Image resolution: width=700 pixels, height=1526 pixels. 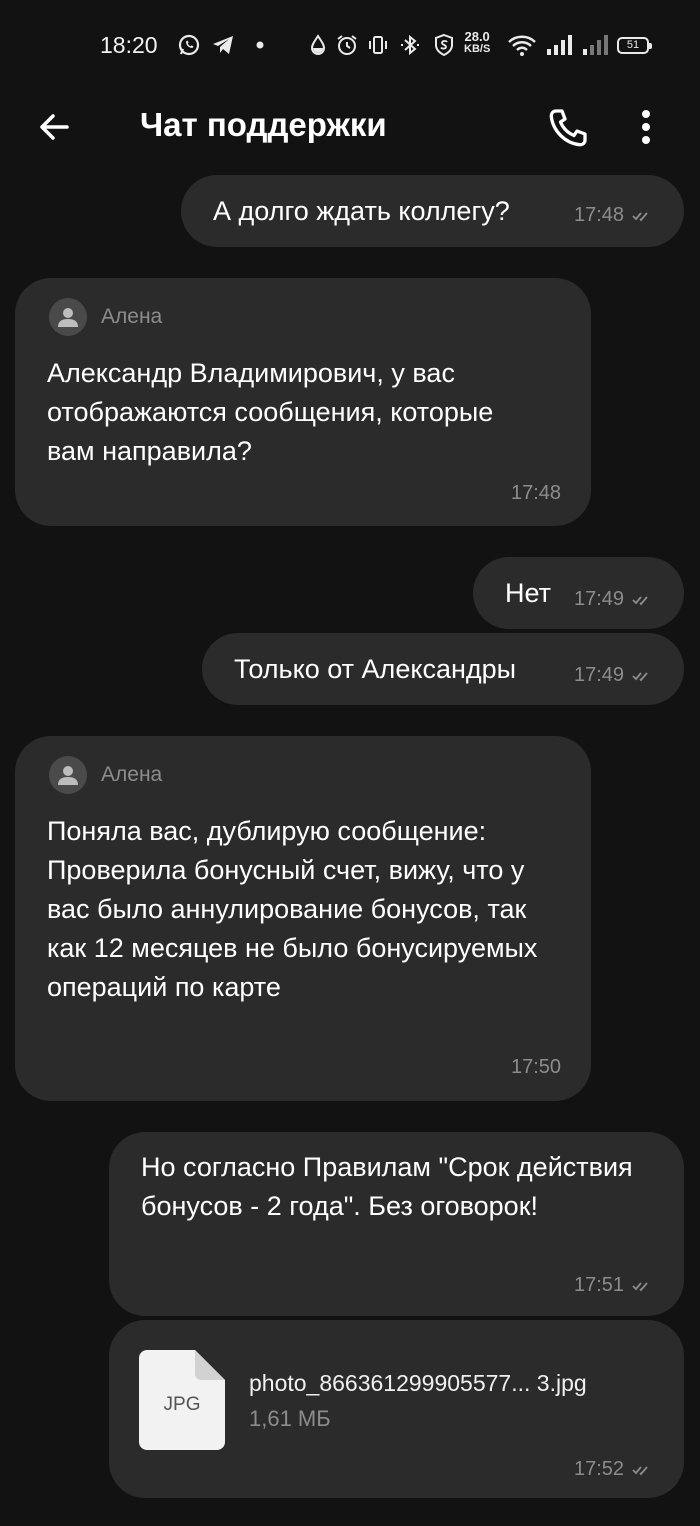 I want to click on vibrate-icon, so click(x=378, y=45).